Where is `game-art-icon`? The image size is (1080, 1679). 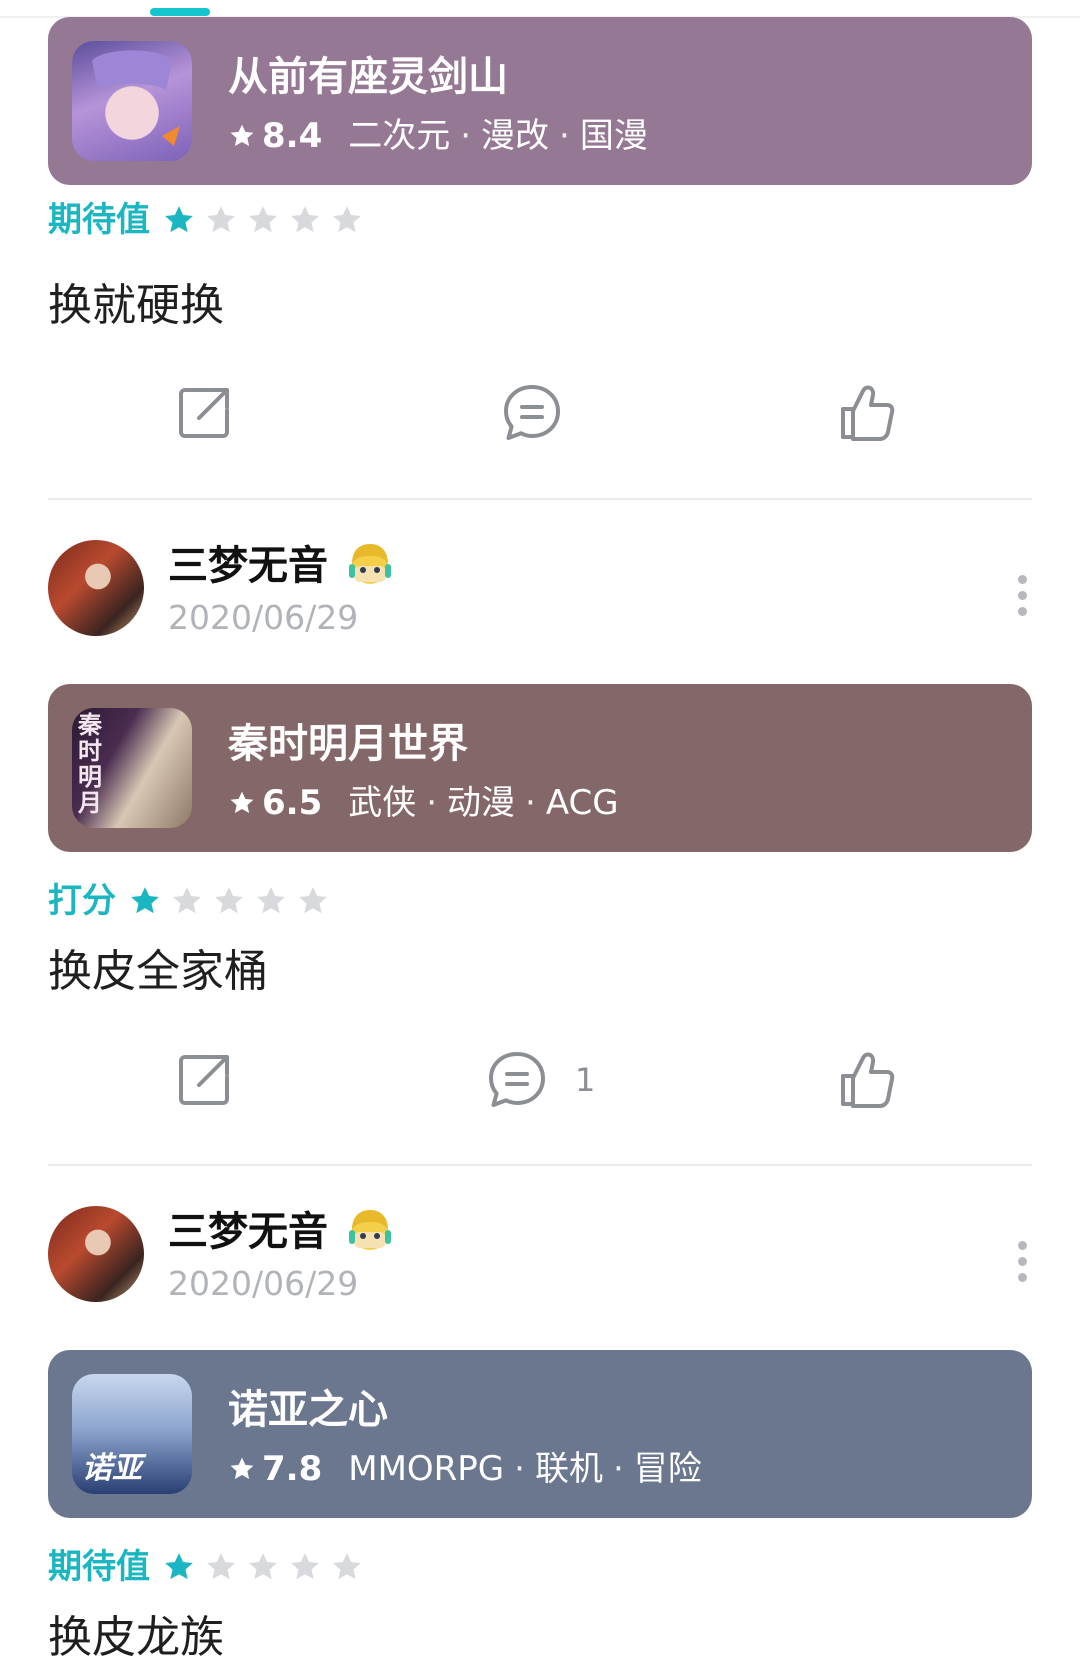
game-art-icon is located at coordinates (136, 98).